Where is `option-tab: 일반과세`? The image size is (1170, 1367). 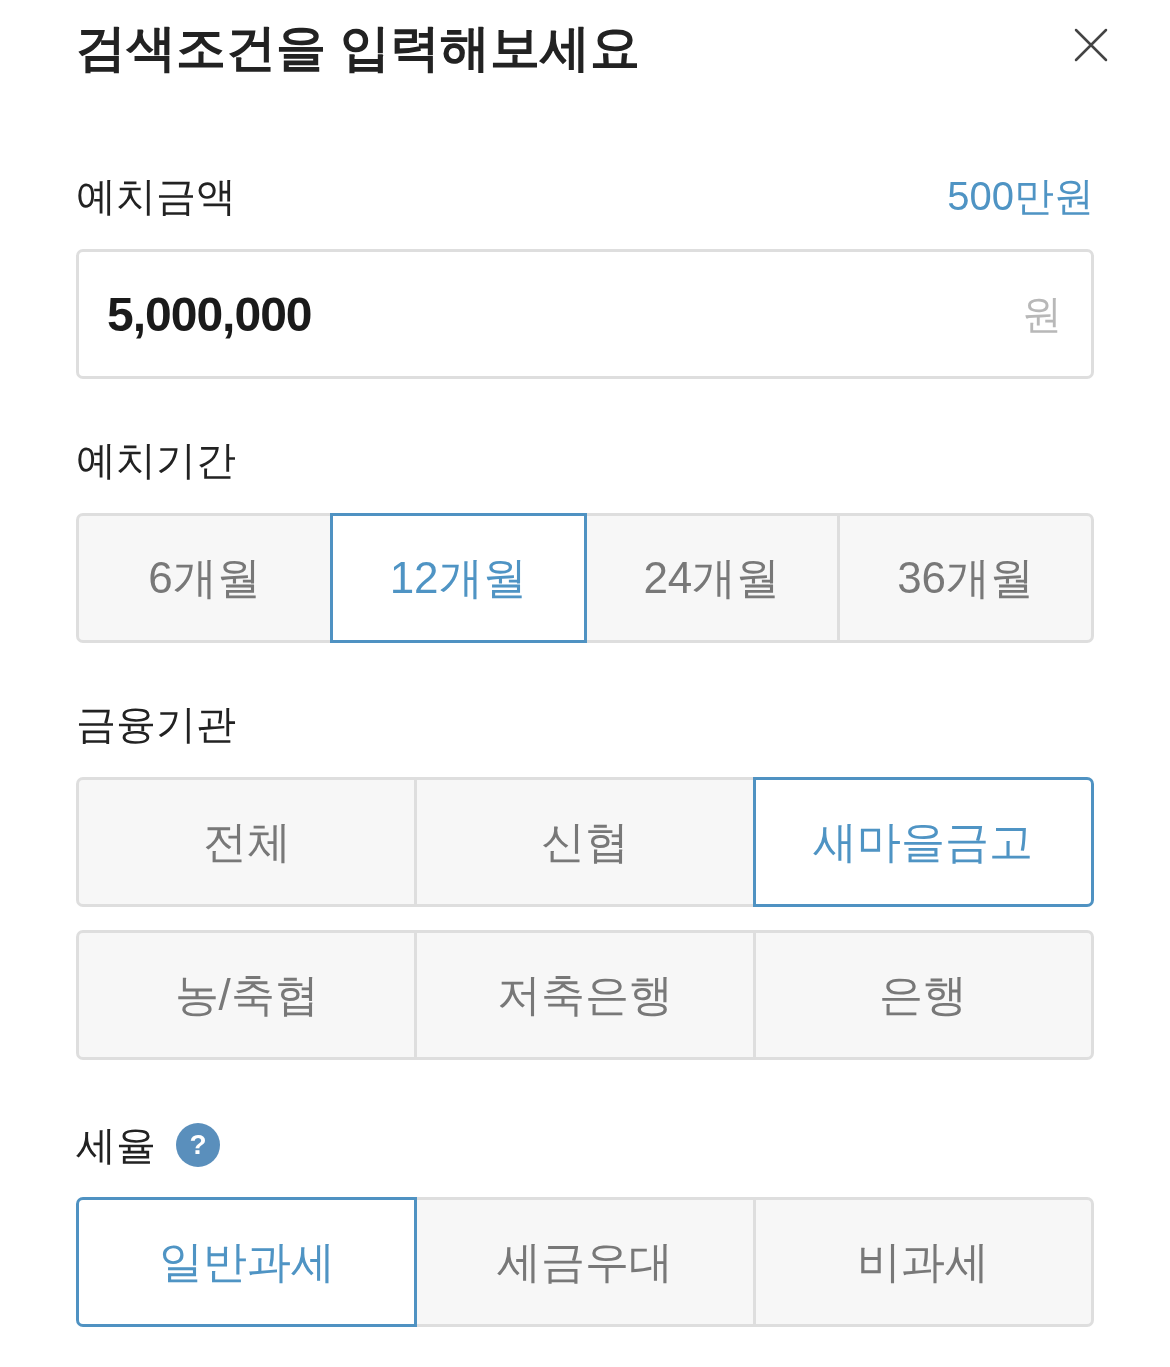
option-tab: 일반과세 is located at coordinates (247, 1262).